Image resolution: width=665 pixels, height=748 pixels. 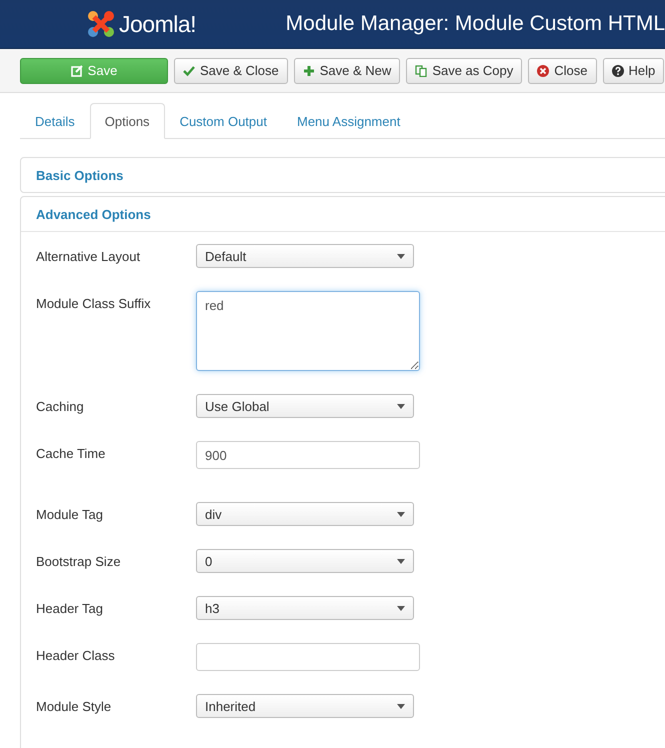 I want to click on select-field: Default, so click(x=305, y=256).